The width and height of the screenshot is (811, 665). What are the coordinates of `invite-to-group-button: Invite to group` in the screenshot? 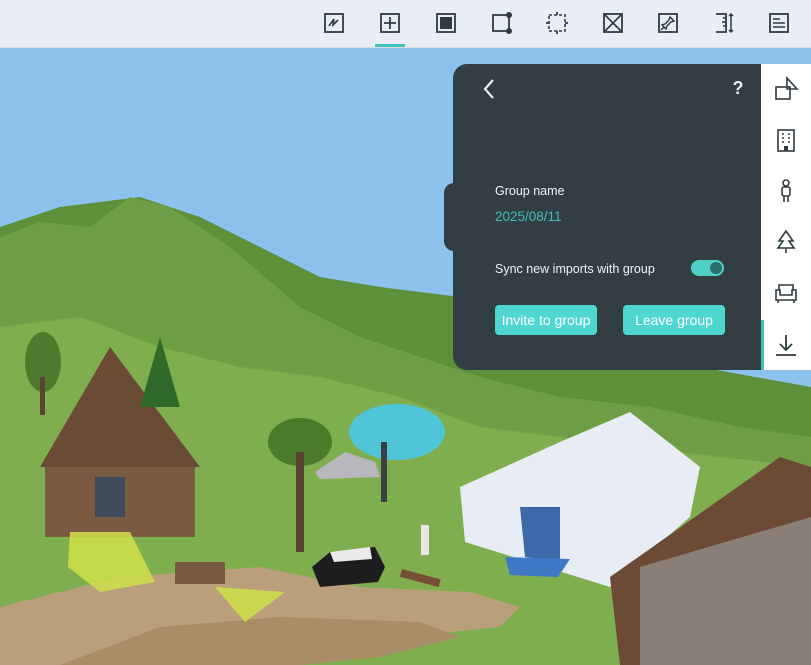 It's located at (546, 320).